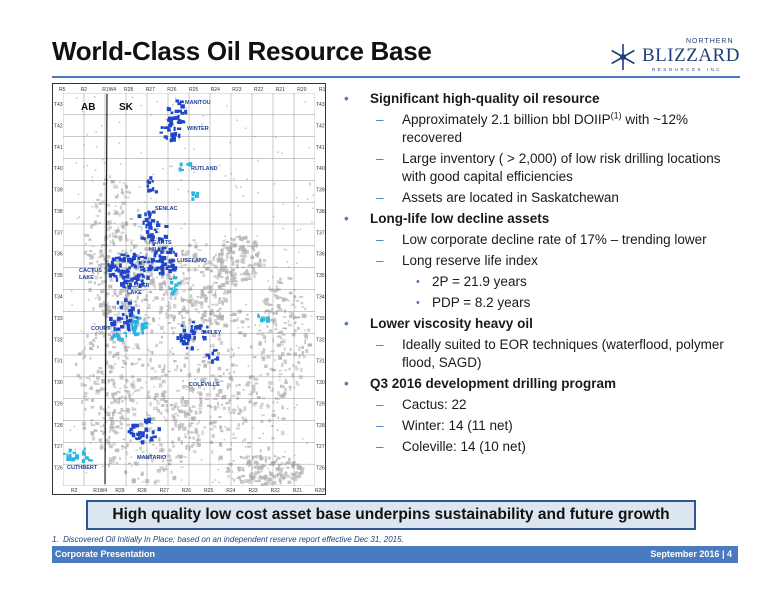  I want to click on area-label: COURT, so click(101, 329).